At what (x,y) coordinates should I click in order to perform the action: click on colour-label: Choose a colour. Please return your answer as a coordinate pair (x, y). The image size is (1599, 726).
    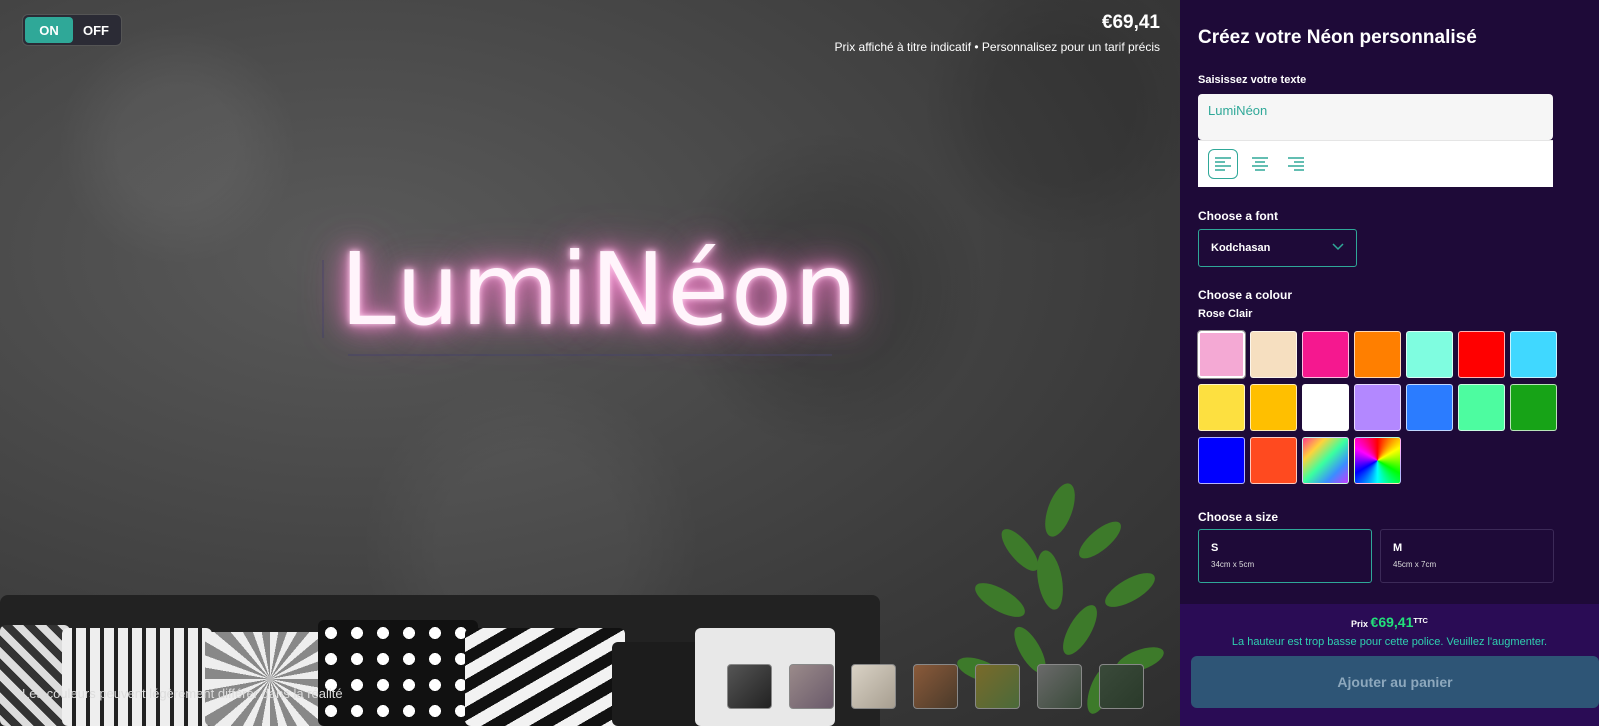
    Looking at the image, I should click on (1245, 295).